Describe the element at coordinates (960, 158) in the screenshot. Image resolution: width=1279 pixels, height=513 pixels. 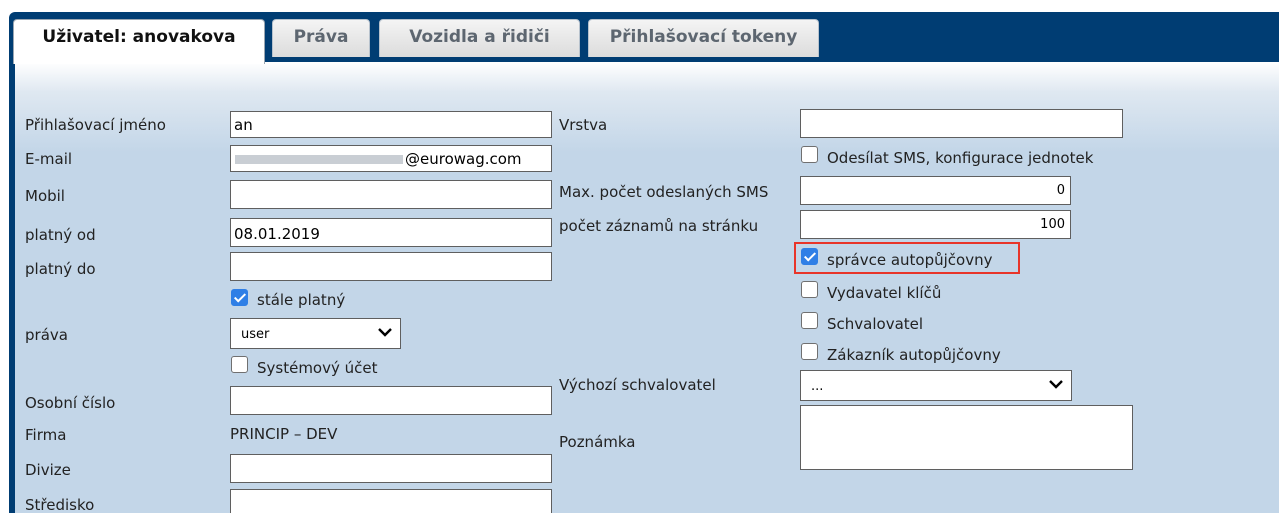
I see `send-sms-label: Odesílat SMS, konfigurace jednotek` at that location.